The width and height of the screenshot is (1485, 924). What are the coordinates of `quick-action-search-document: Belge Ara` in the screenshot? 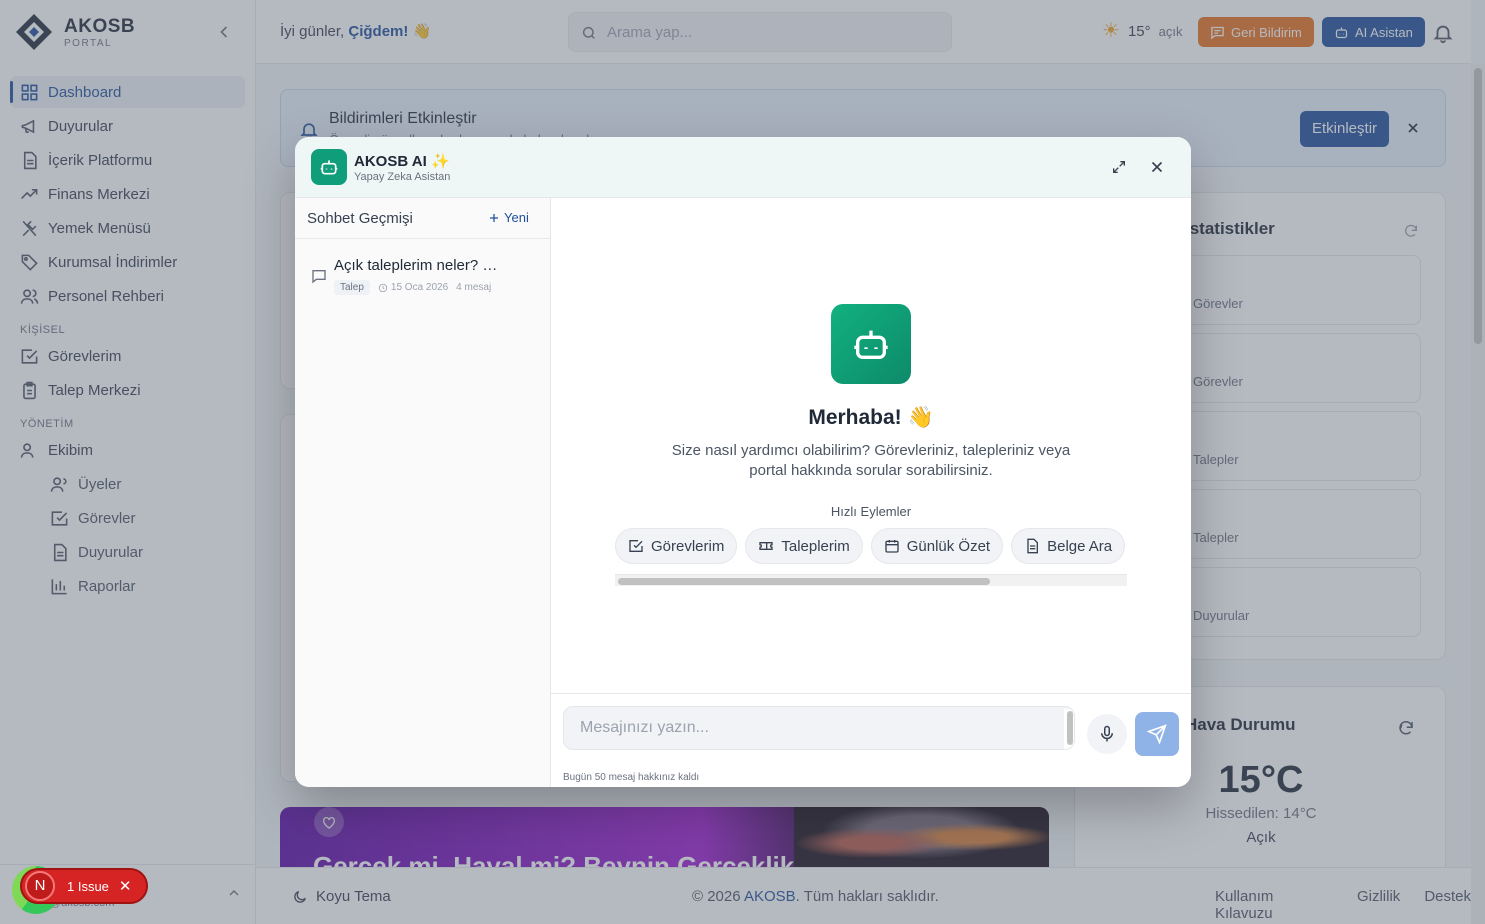 It's located at (1068, 546).